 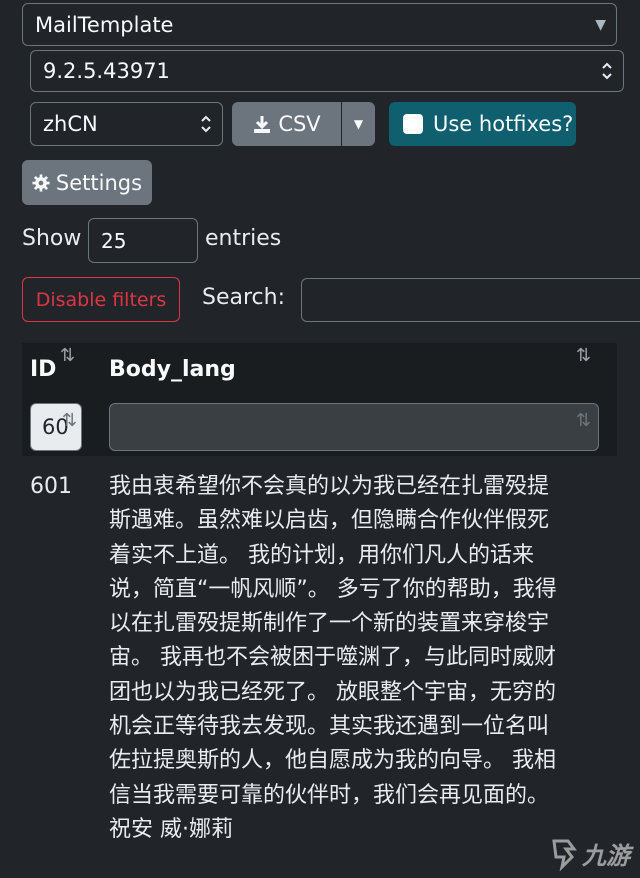 I want to click on csv-dropdown-toggle: ▼, so click(x=358, y=124).